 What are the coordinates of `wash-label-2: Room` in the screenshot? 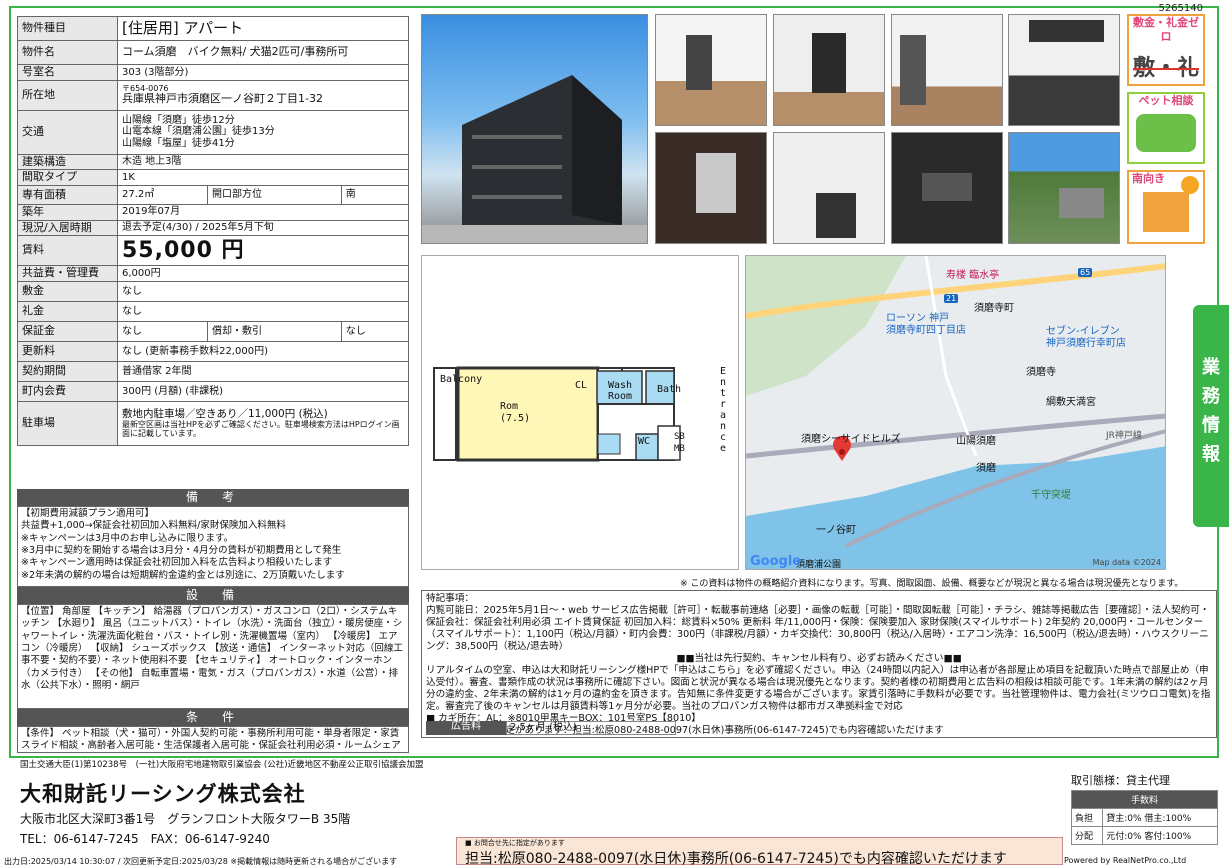 It's located at (620, 396).